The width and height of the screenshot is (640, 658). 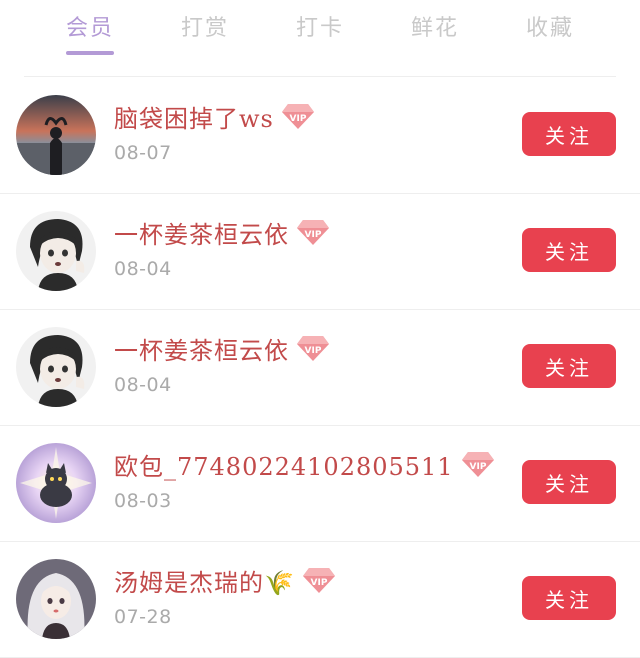 I want to click on divider, so click(x=320, y=76).